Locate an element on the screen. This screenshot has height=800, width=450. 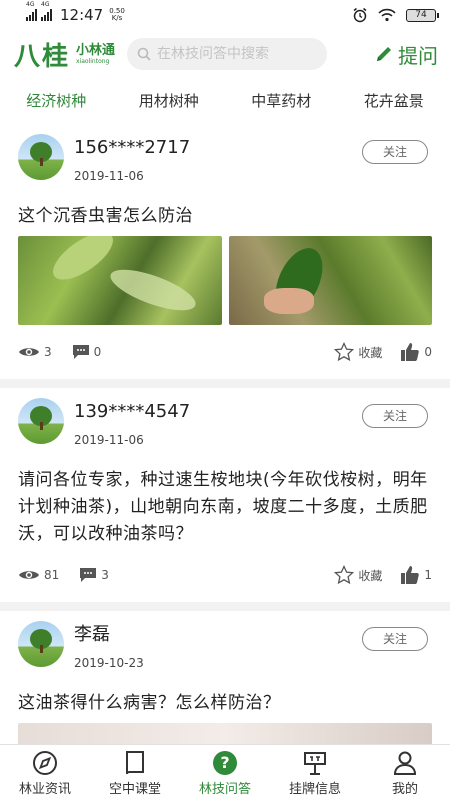
logo-sub-cn: 小林通 is located at coordinates (96, 50).